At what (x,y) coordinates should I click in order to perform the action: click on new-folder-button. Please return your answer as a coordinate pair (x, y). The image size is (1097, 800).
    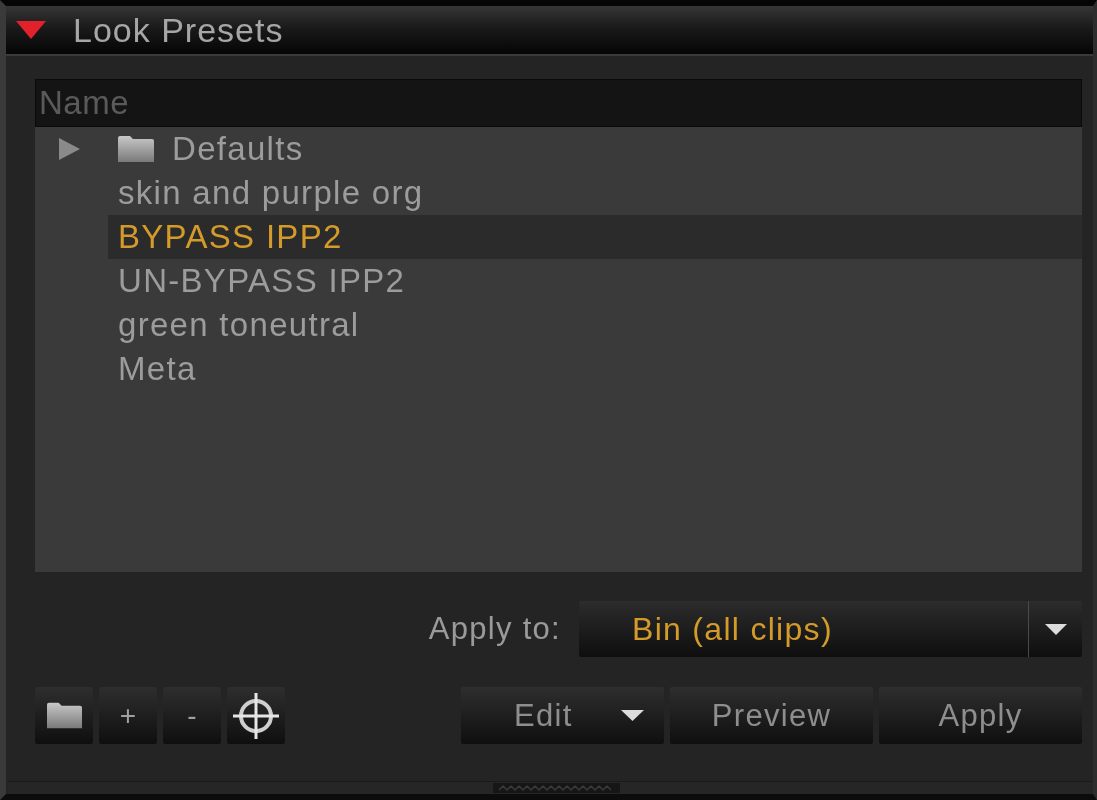
    Looking at the image, I should click on (64, 715).